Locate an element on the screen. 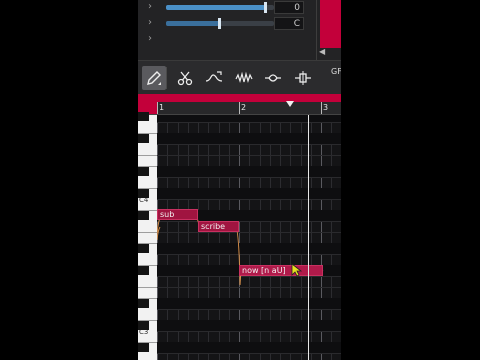  fade-icon is located at coordinates (273, 78).